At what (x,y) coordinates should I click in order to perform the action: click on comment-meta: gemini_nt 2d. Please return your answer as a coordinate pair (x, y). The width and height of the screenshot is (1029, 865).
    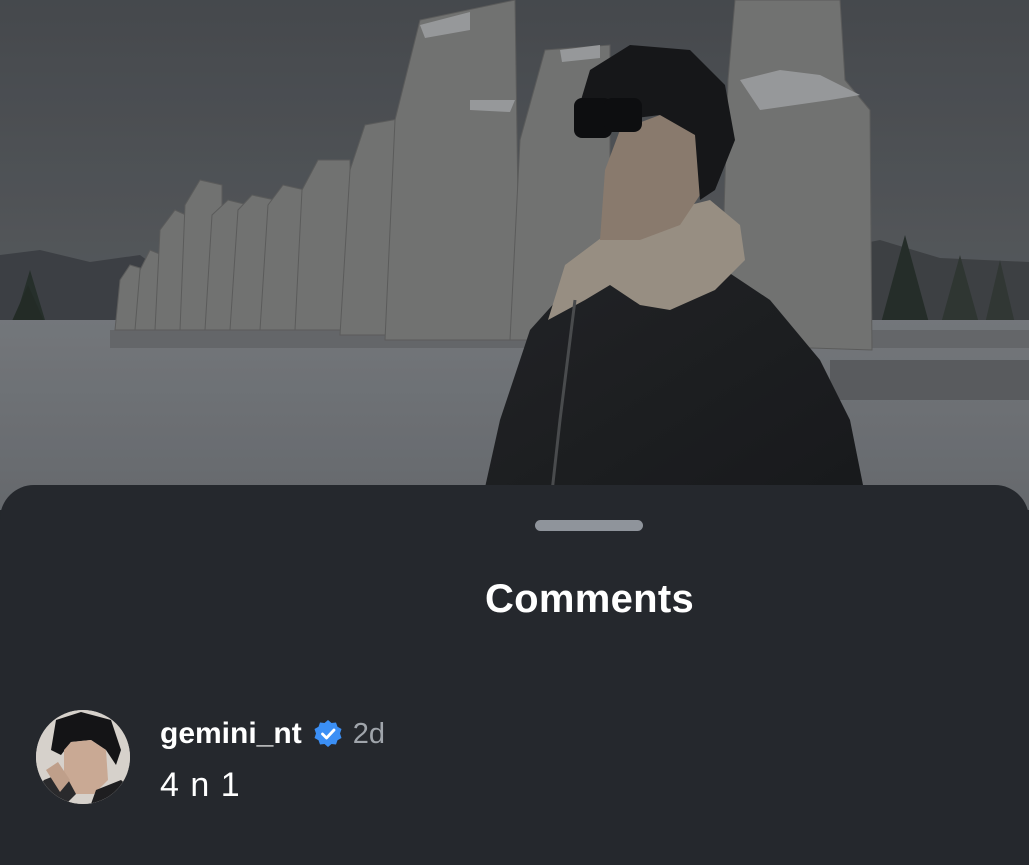
    Looking at the image, I should click on (272, 734).